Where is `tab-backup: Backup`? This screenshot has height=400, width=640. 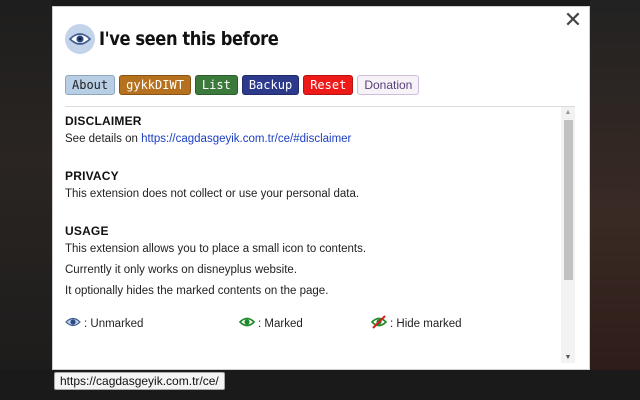 tab-backup: Backup is located at coordinates (270, 85).